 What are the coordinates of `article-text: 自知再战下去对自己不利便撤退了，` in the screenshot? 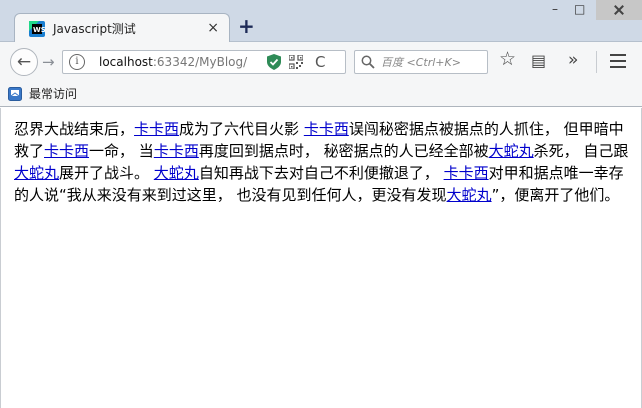 It's located at (321, 173).